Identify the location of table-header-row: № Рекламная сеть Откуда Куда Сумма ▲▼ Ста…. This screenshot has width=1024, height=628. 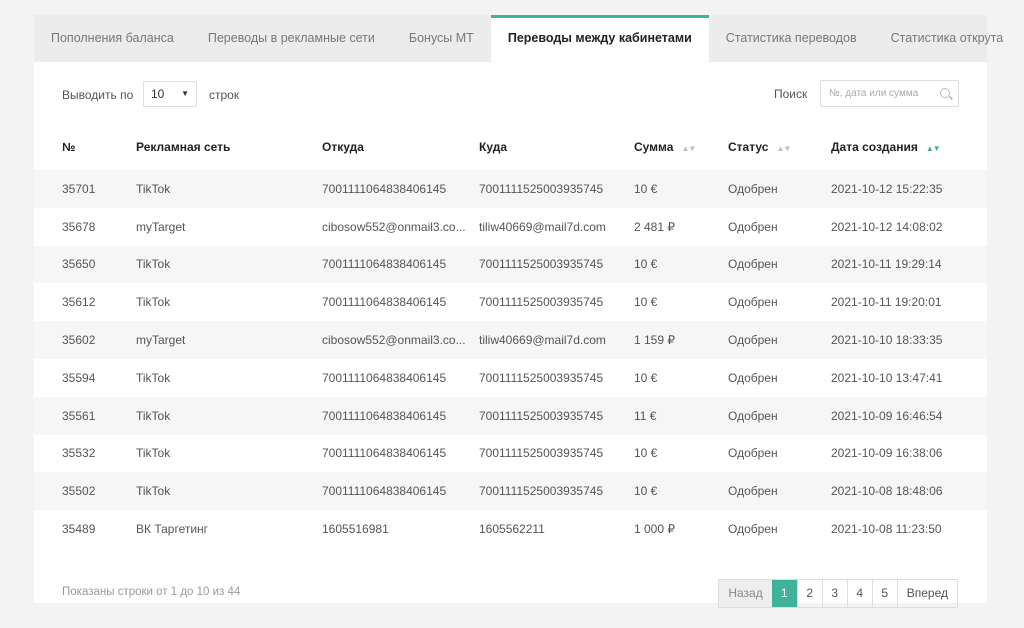
(510, 147).